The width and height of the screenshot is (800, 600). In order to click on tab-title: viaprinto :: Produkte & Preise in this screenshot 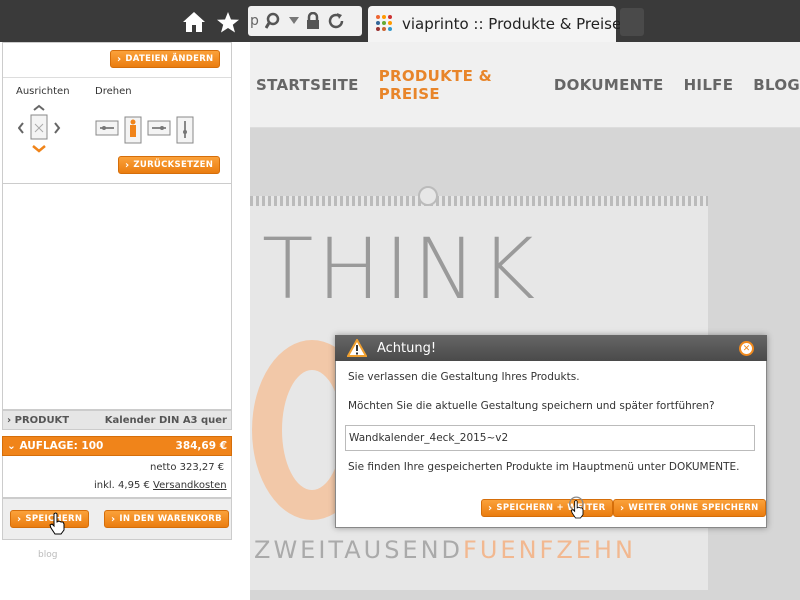, I will do `click(512, 24)`.